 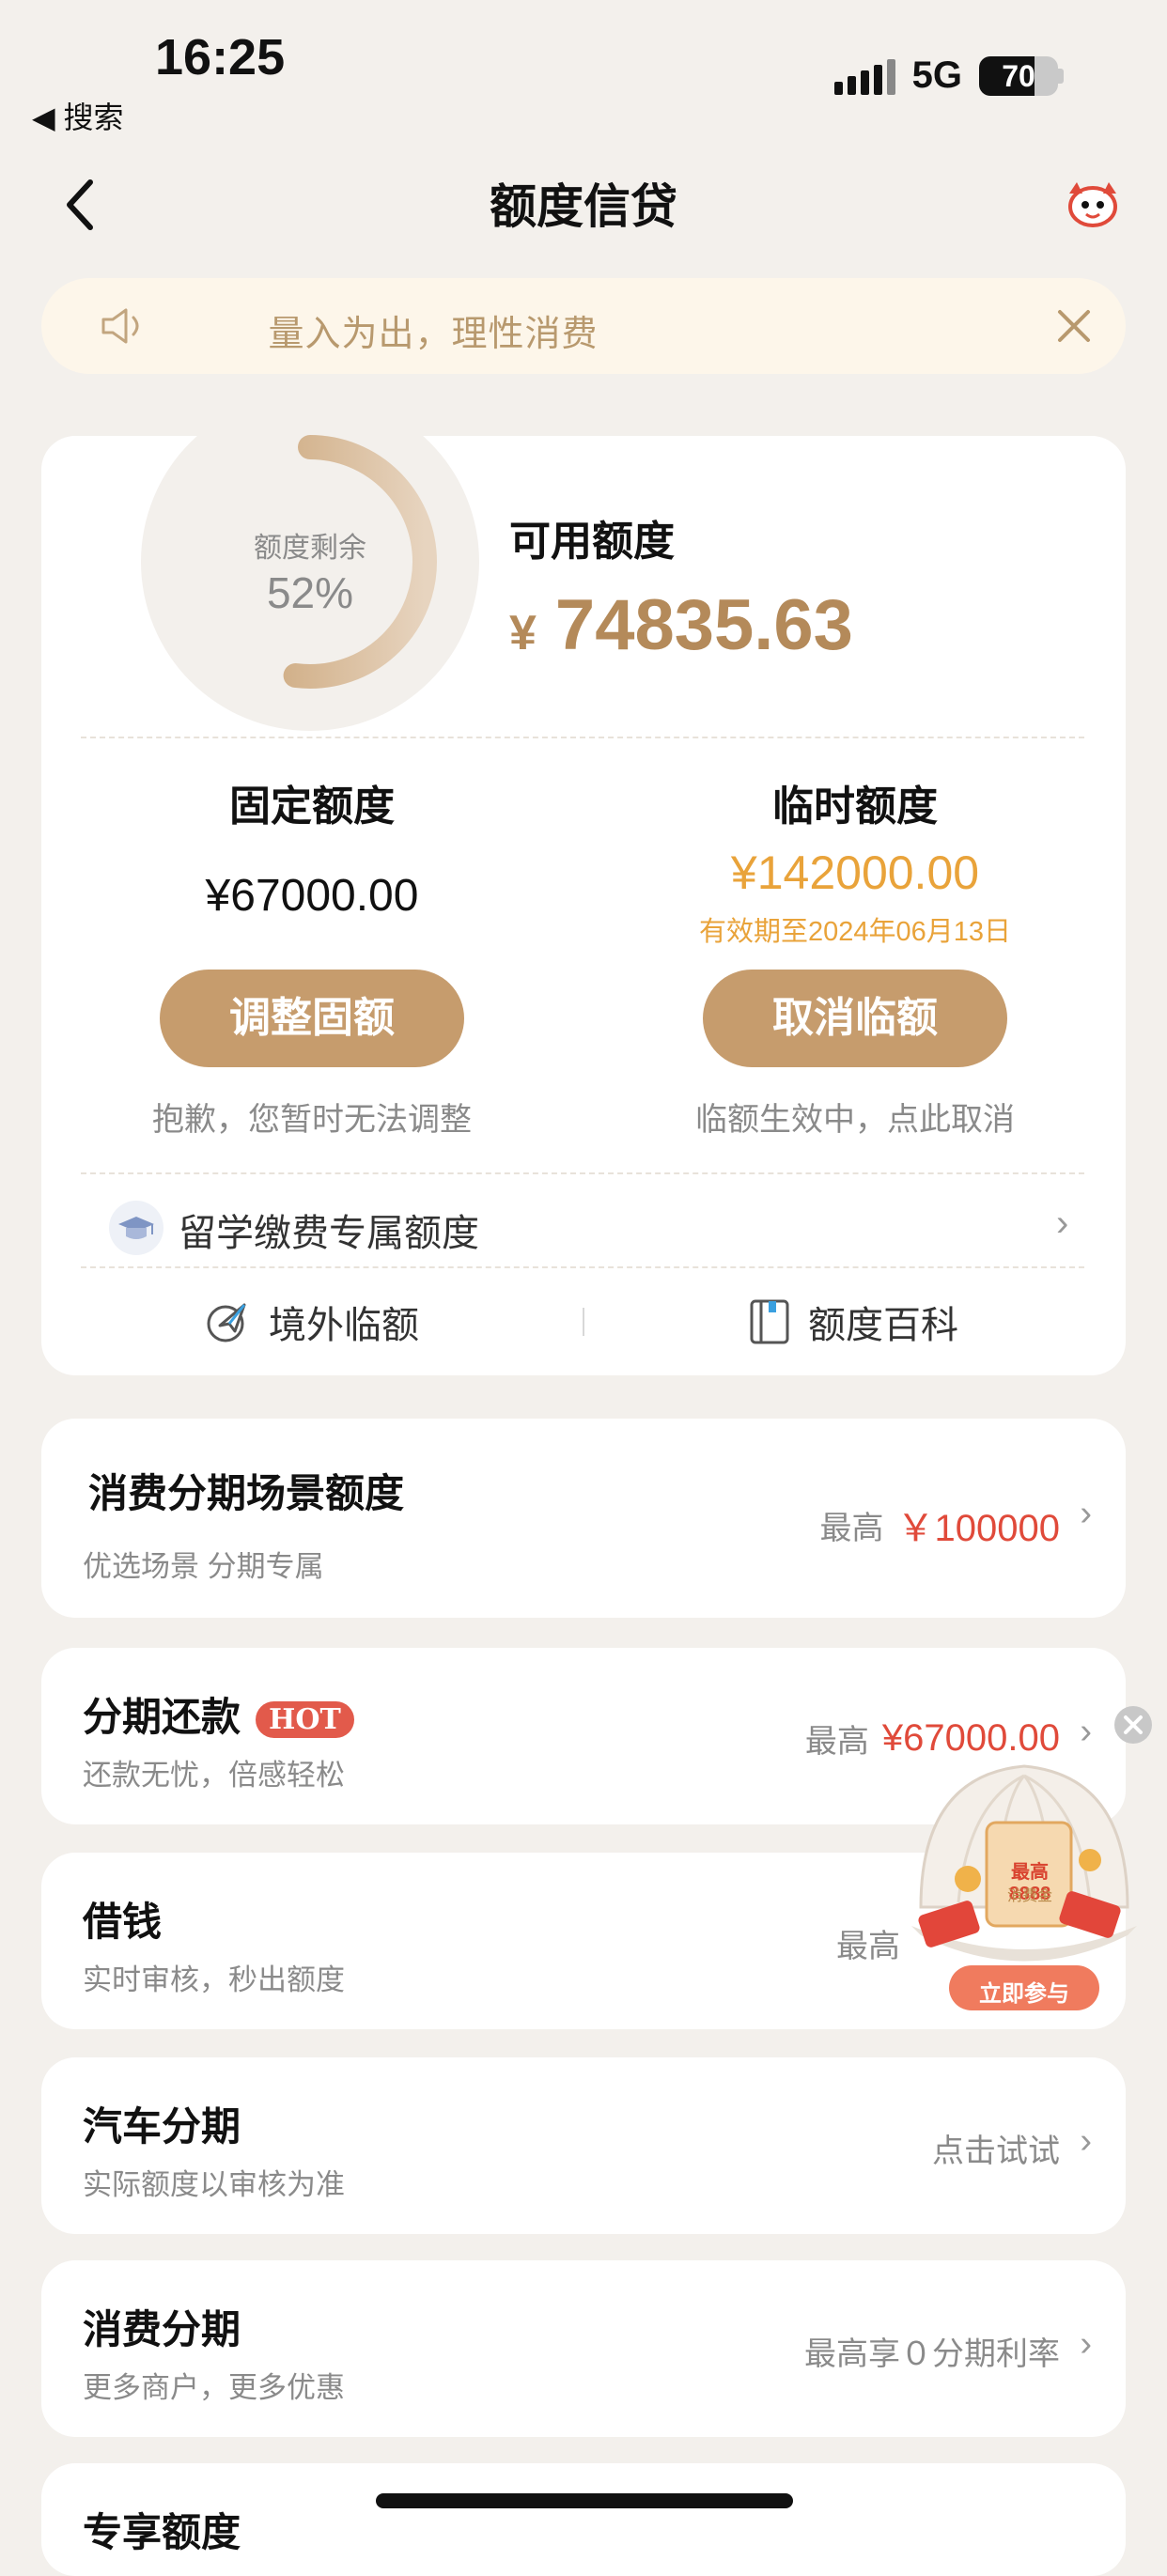 I want to click on fixed-credit-amount: ¥67000.00, so click(x=312, y=896).